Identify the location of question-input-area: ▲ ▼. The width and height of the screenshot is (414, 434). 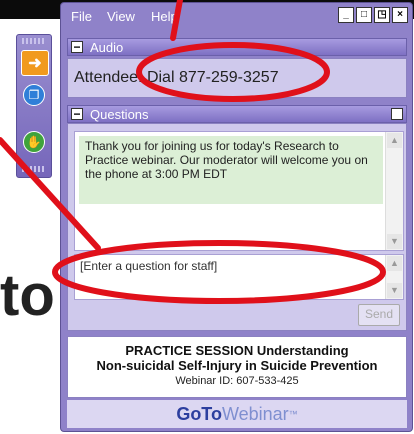
(239, 277).